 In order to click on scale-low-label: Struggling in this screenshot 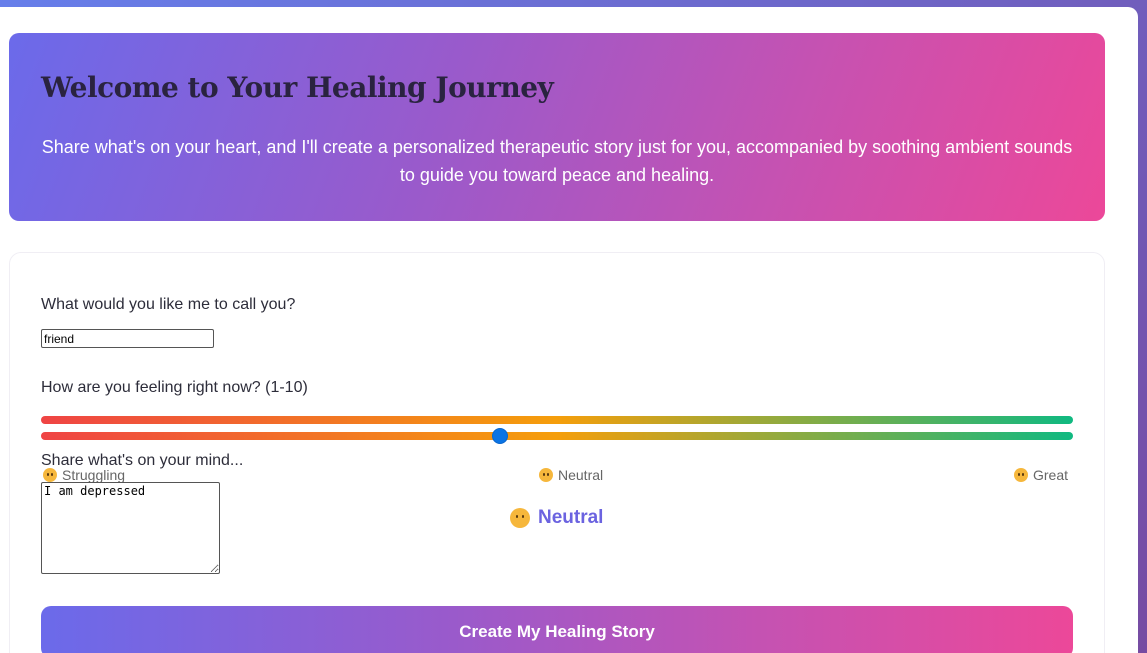, I will do `click(94, 475)`.